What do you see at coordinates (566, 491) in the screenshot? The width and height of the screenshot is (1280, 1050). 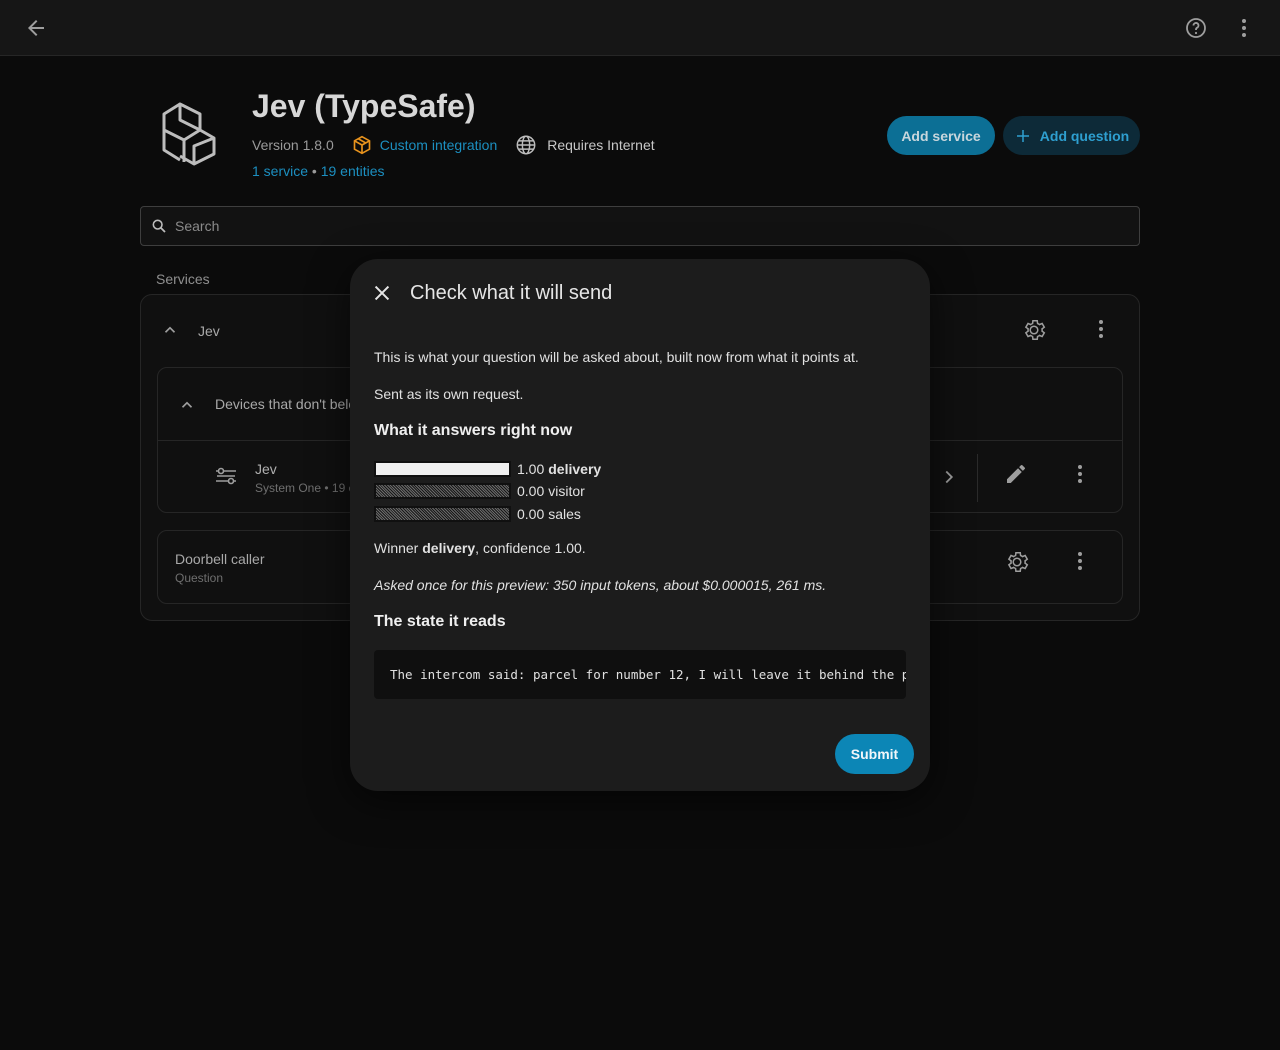 I see `answer-label: visitor` at bounding box center [566, 491].